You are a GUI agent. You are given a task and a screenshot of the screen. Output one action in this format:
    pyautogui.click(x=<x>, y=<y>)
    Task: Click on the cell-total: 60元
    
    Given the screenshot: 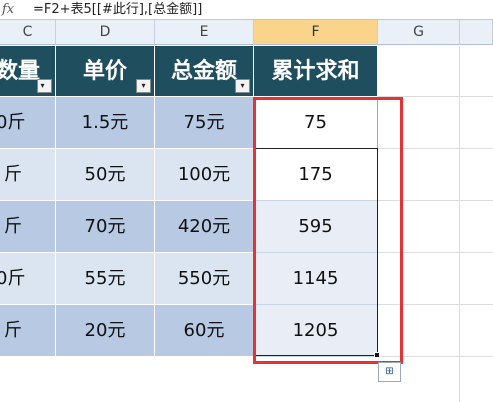 What is the action you would take?
    pyautogui.click(x=204, y=331)
    